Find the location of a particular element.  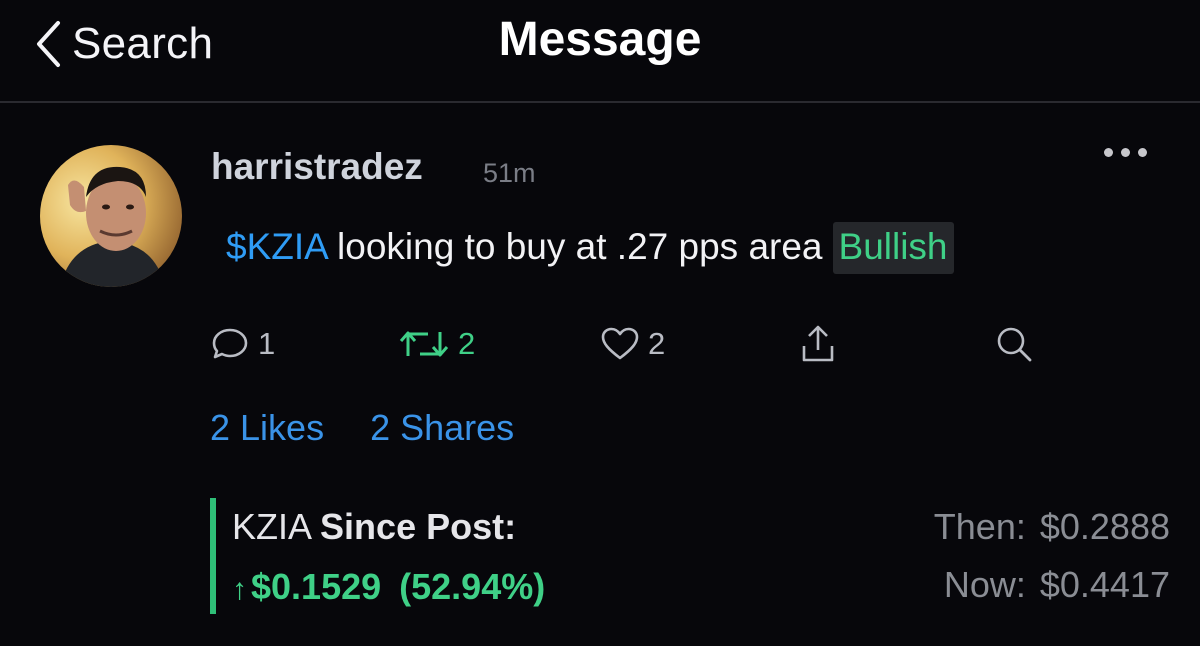

reshare-button: 2 is located at coordinates (435, 344).